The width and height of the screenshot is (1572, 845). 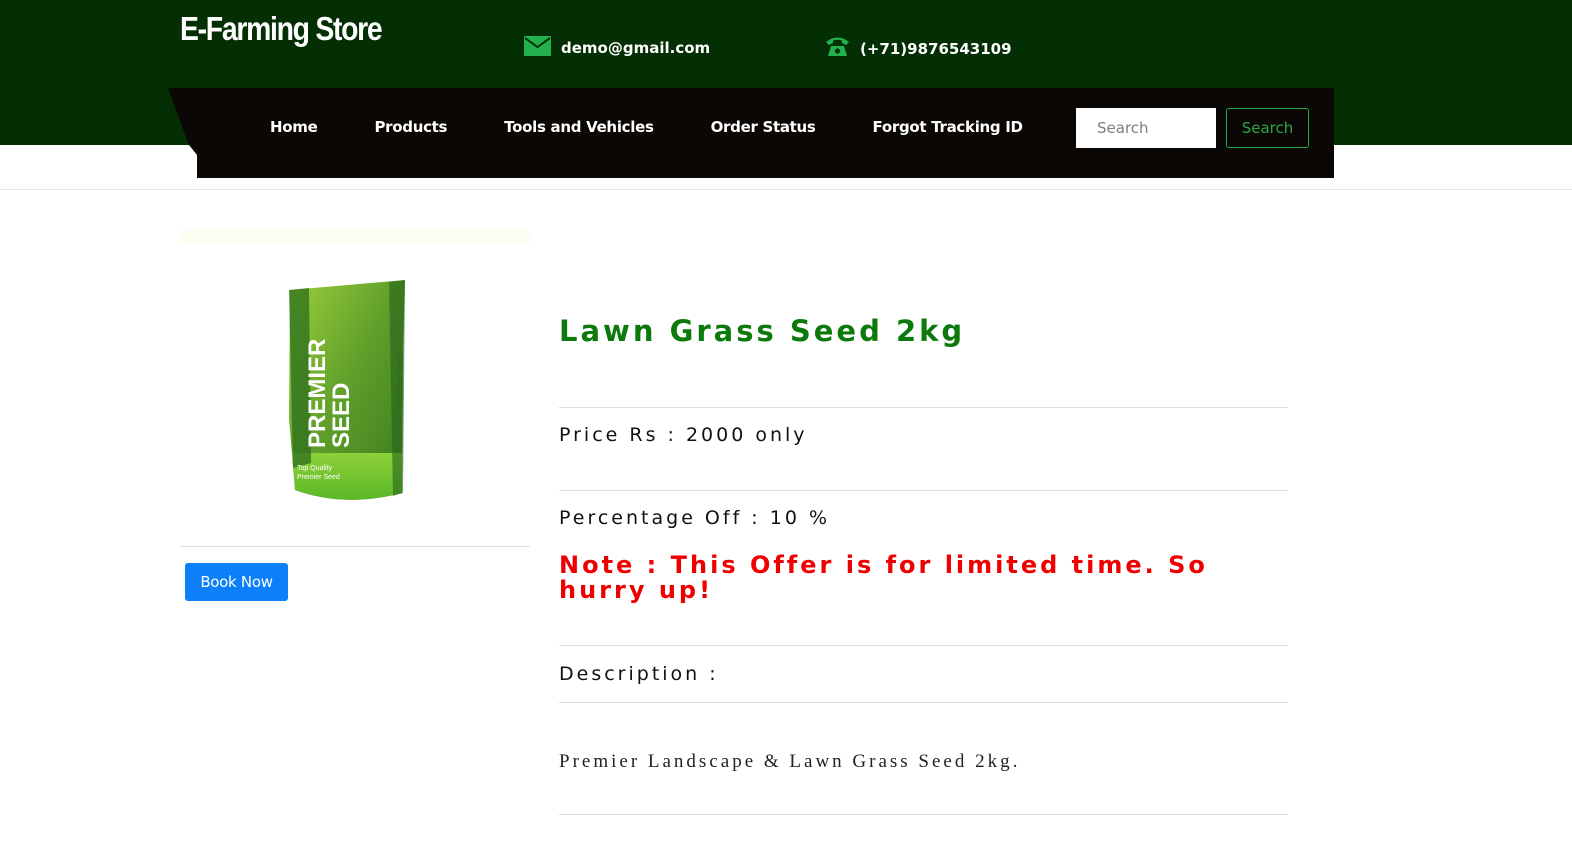 I want to click on brand-logo: E-Farming Store, so click(x=281, y=29).